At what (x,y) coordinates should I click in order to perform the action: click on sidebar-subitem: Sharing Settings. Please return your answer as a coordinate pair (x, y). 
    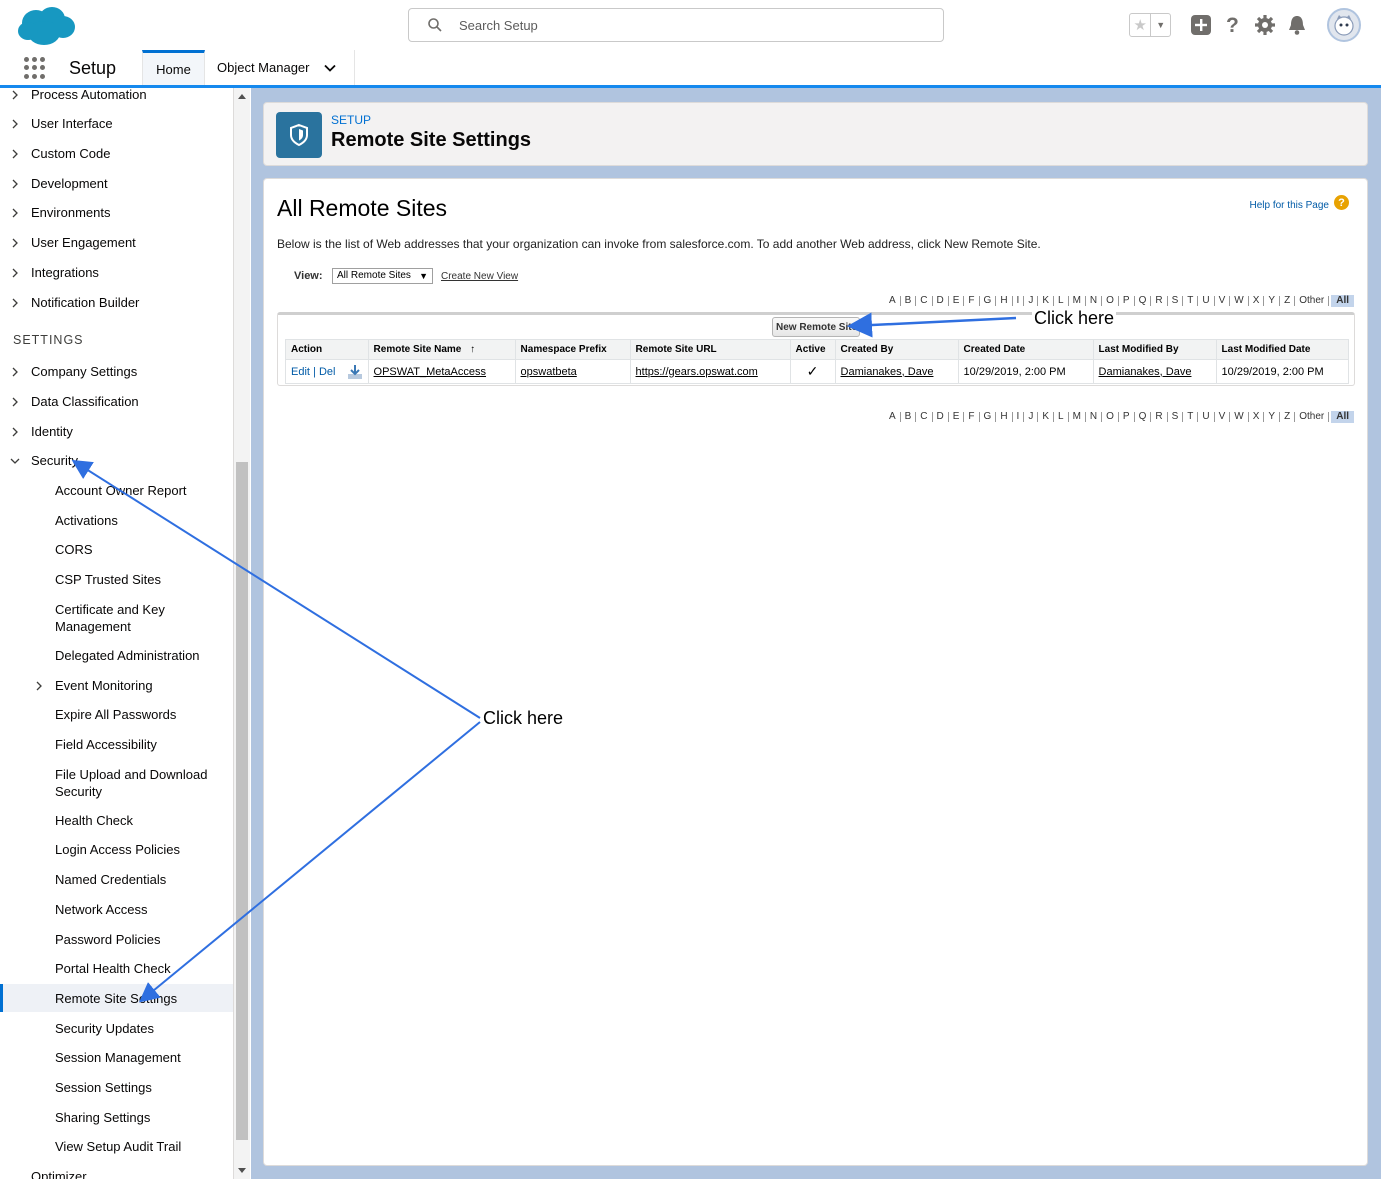
    Looking at the image, I should click on (140, 1117).